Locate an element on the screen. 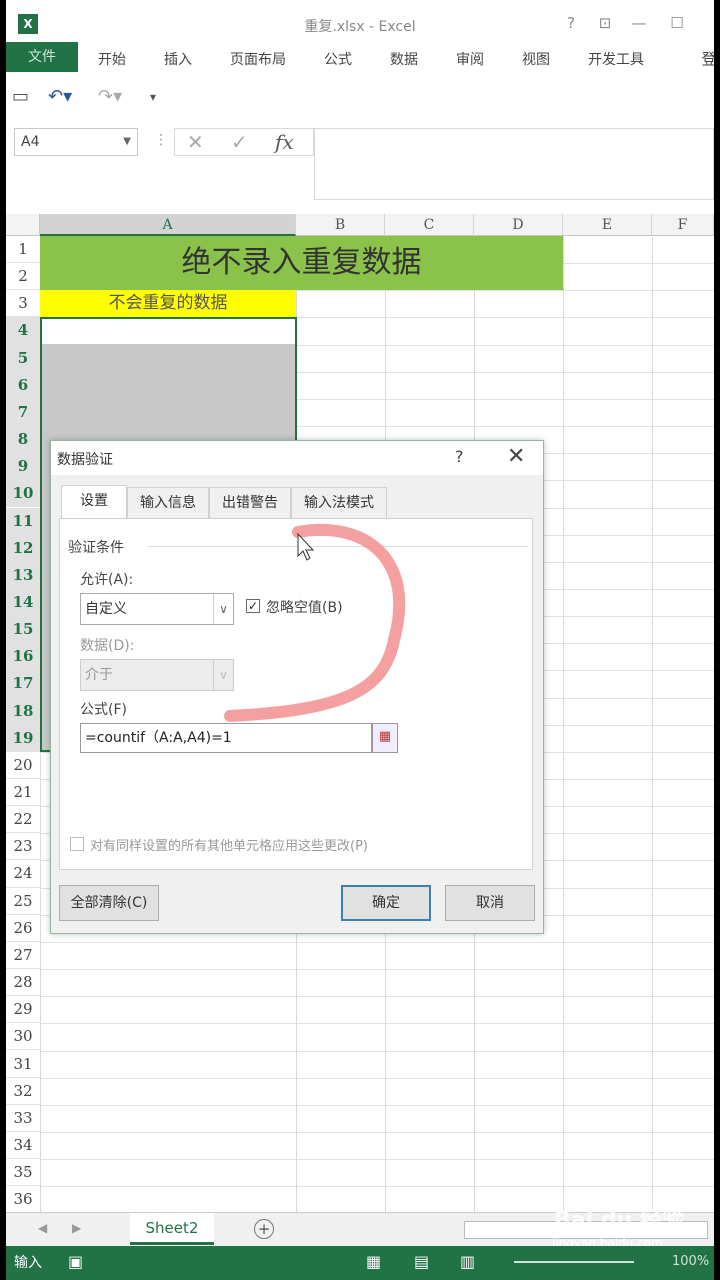 Image resolution: width=720 pixels, height=1280 pixels. macro-record-icon: ▣ is located at coordinates (75, 1261).